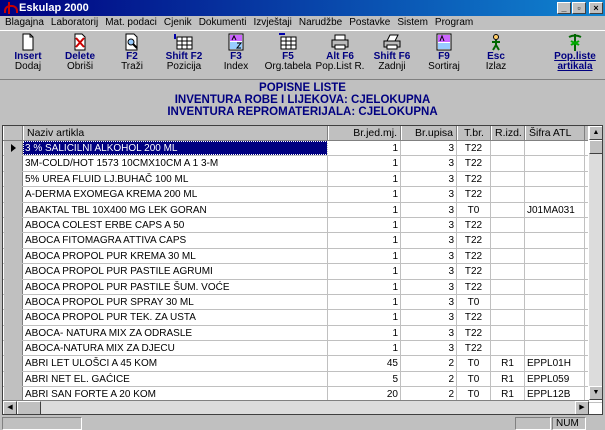  What do you see at coordinates (236, 55) in the screenshot?
I see `index-button: F3 Index` at bounding box center [236, 55].